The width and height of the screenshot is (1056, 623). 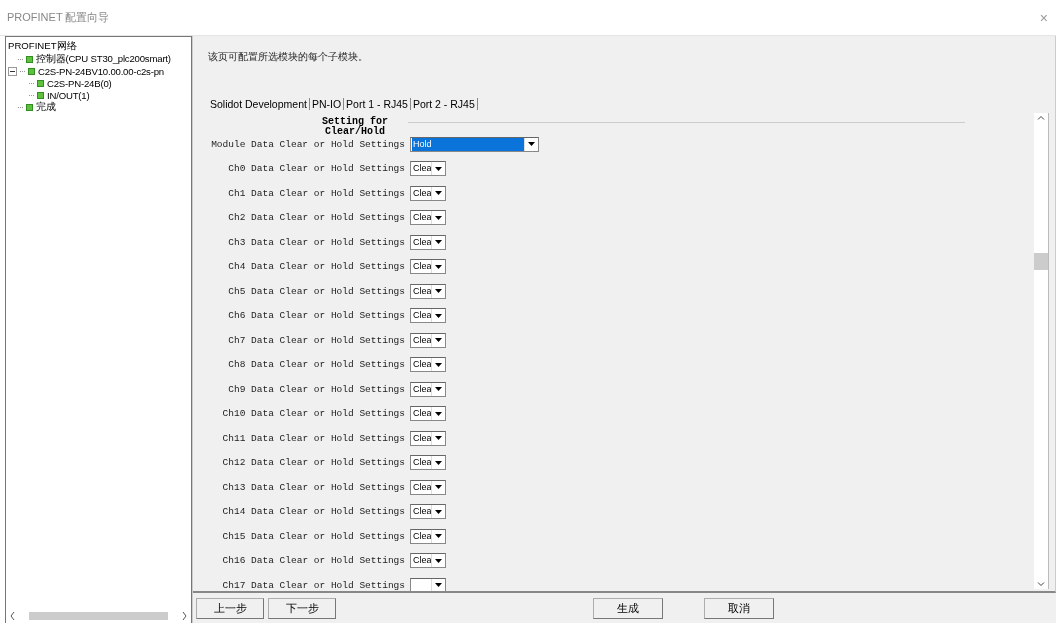 I want to click on tab: Solidot Development, so click(x=259, y=104).